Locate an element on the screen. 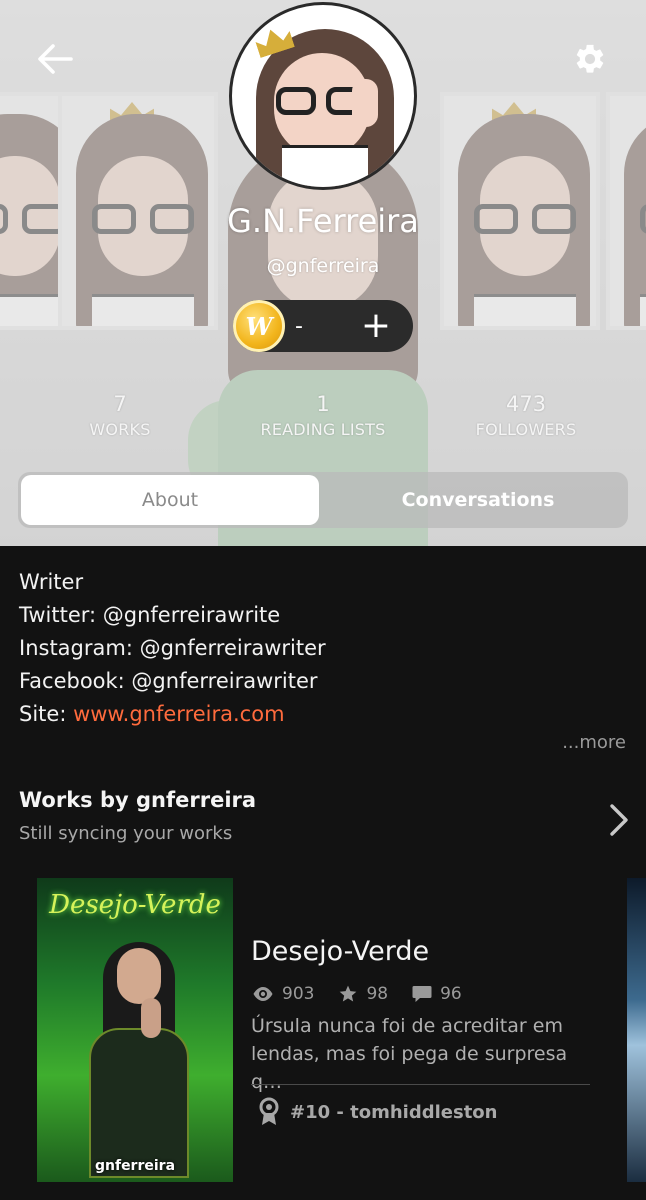 Image resolution: width=646 pixels, height=1200 pixels. stat-works-value: 7 is located at coordinates (120, 404).